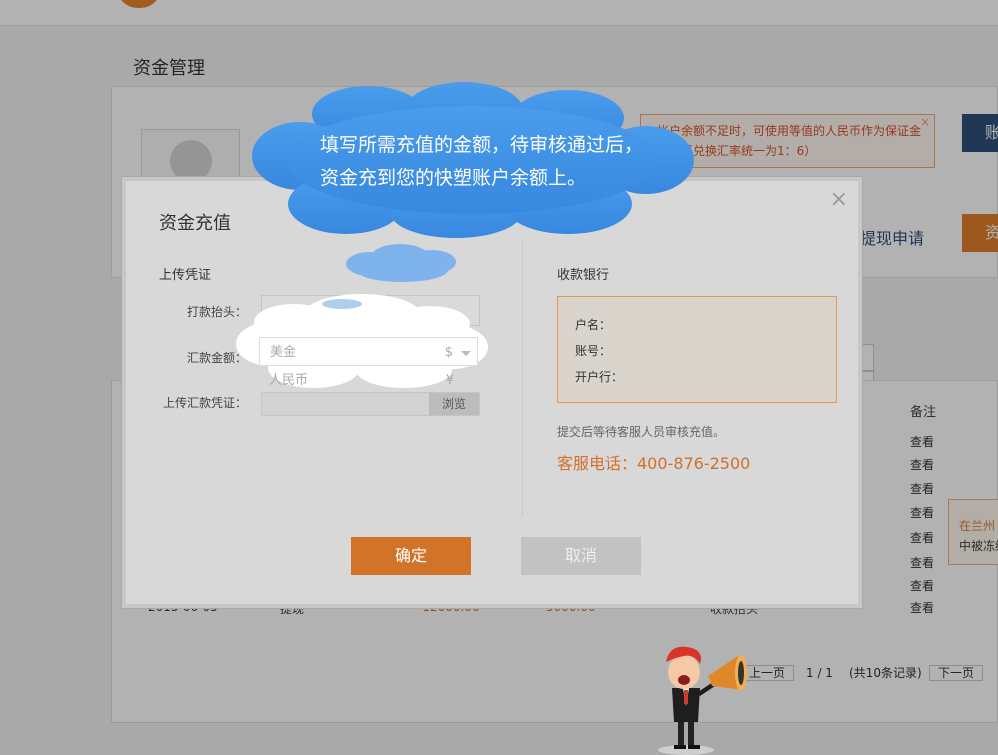 The image size is (998, 755). What do you see at coordinates (466, 353) in the screenshot?
I see `chevron-down-icon` at bounding box center [466, 353].